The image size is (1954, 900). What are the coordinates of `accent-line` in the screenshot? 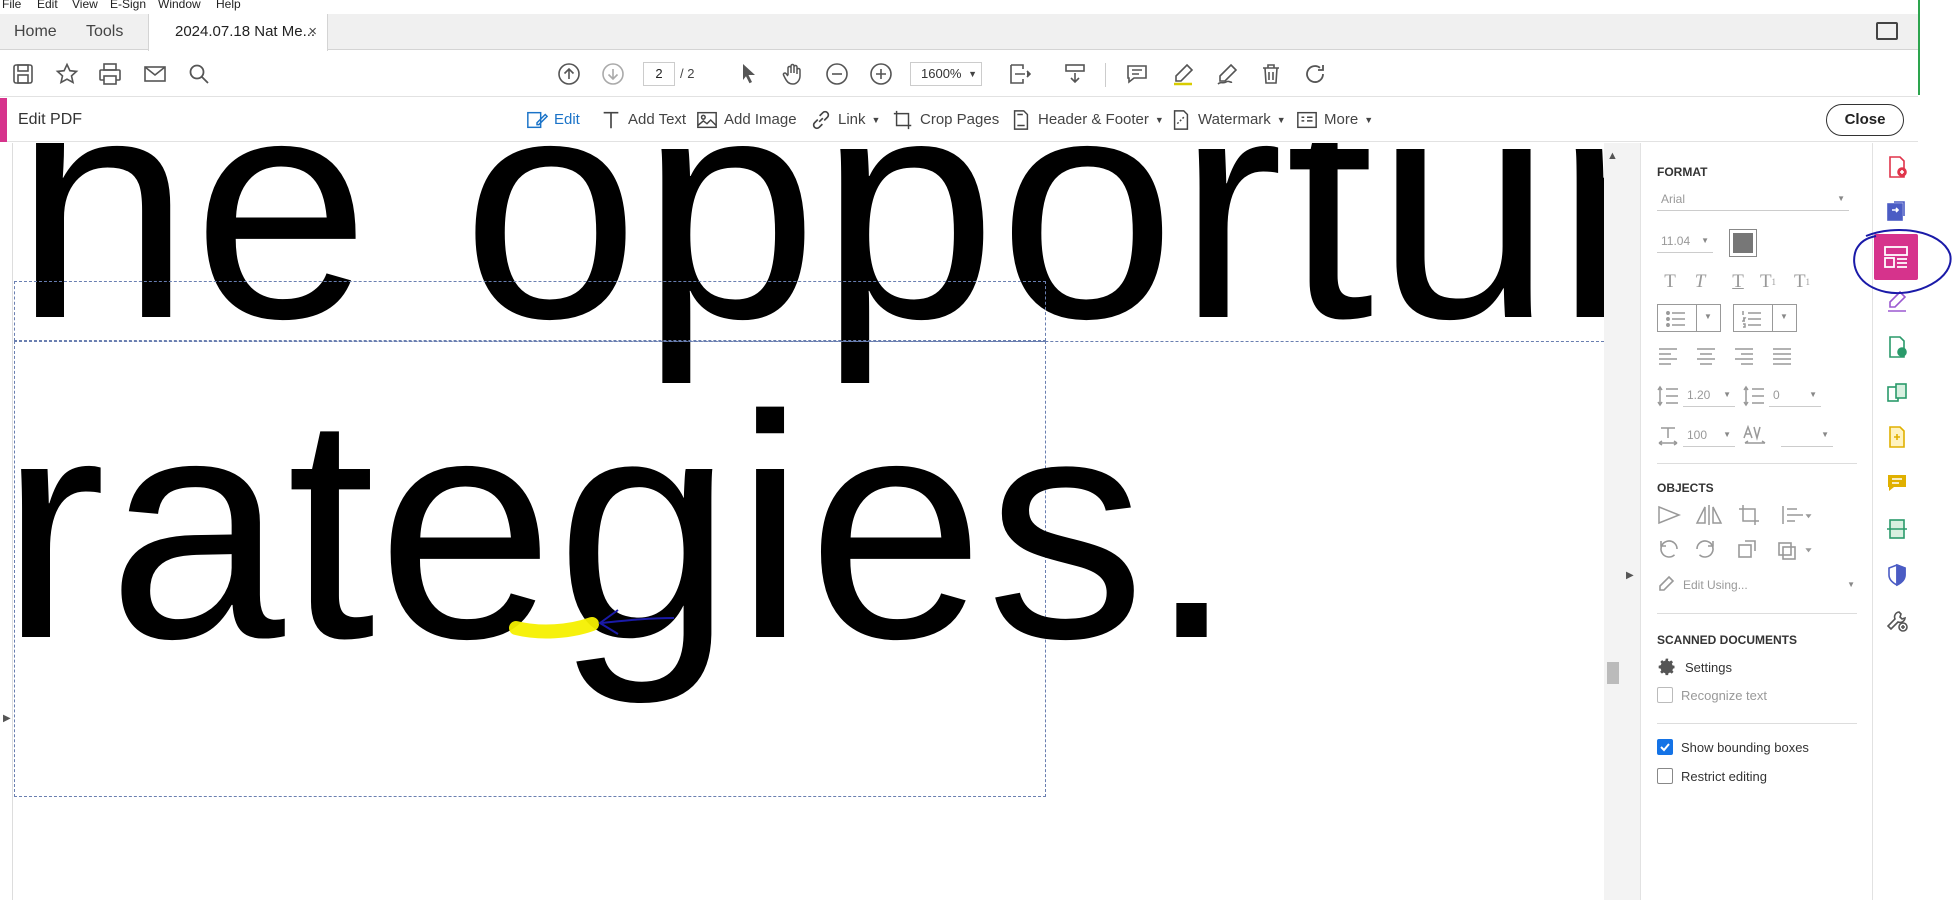 It's located at (1919, 47).